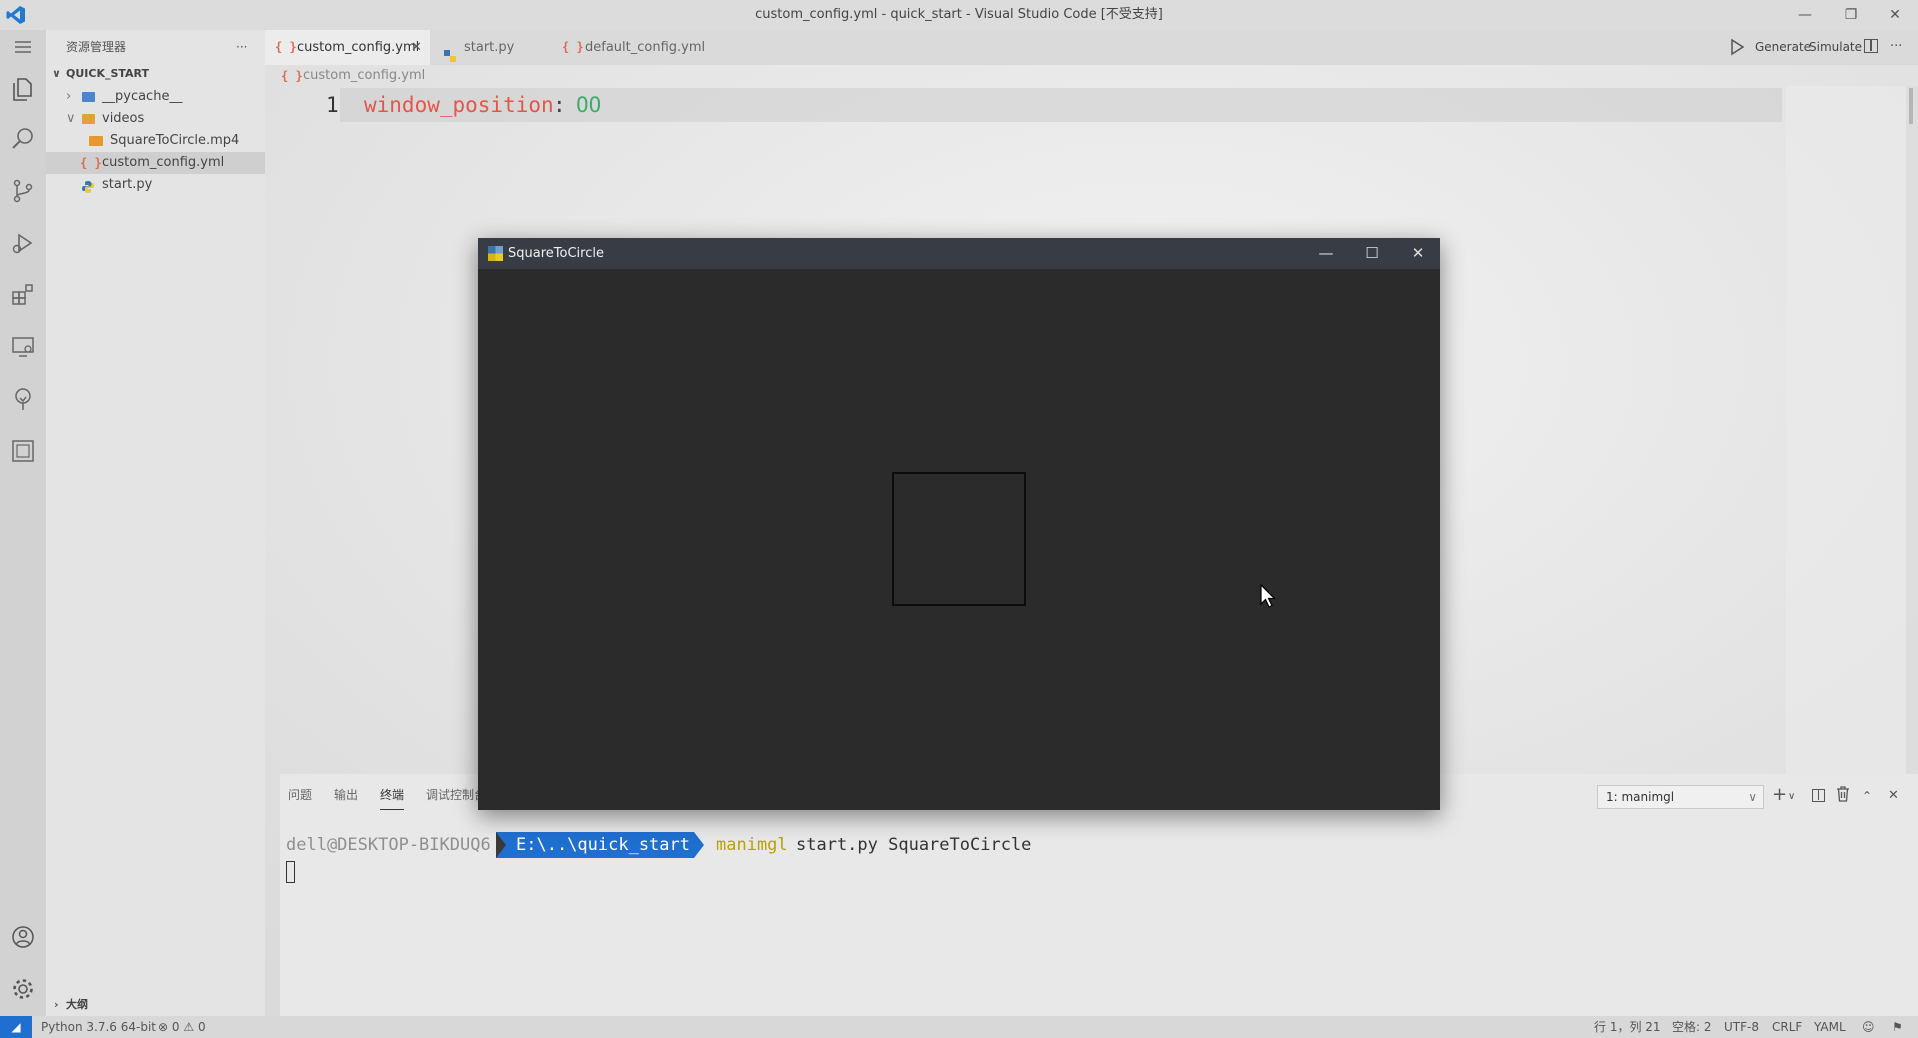 The height and width of the screenshot is (1038, 1918). What do you see at coordinates (959, 253) in the screenshot?
I see `manim-window-titlebar` at bounding box center [959, 253].